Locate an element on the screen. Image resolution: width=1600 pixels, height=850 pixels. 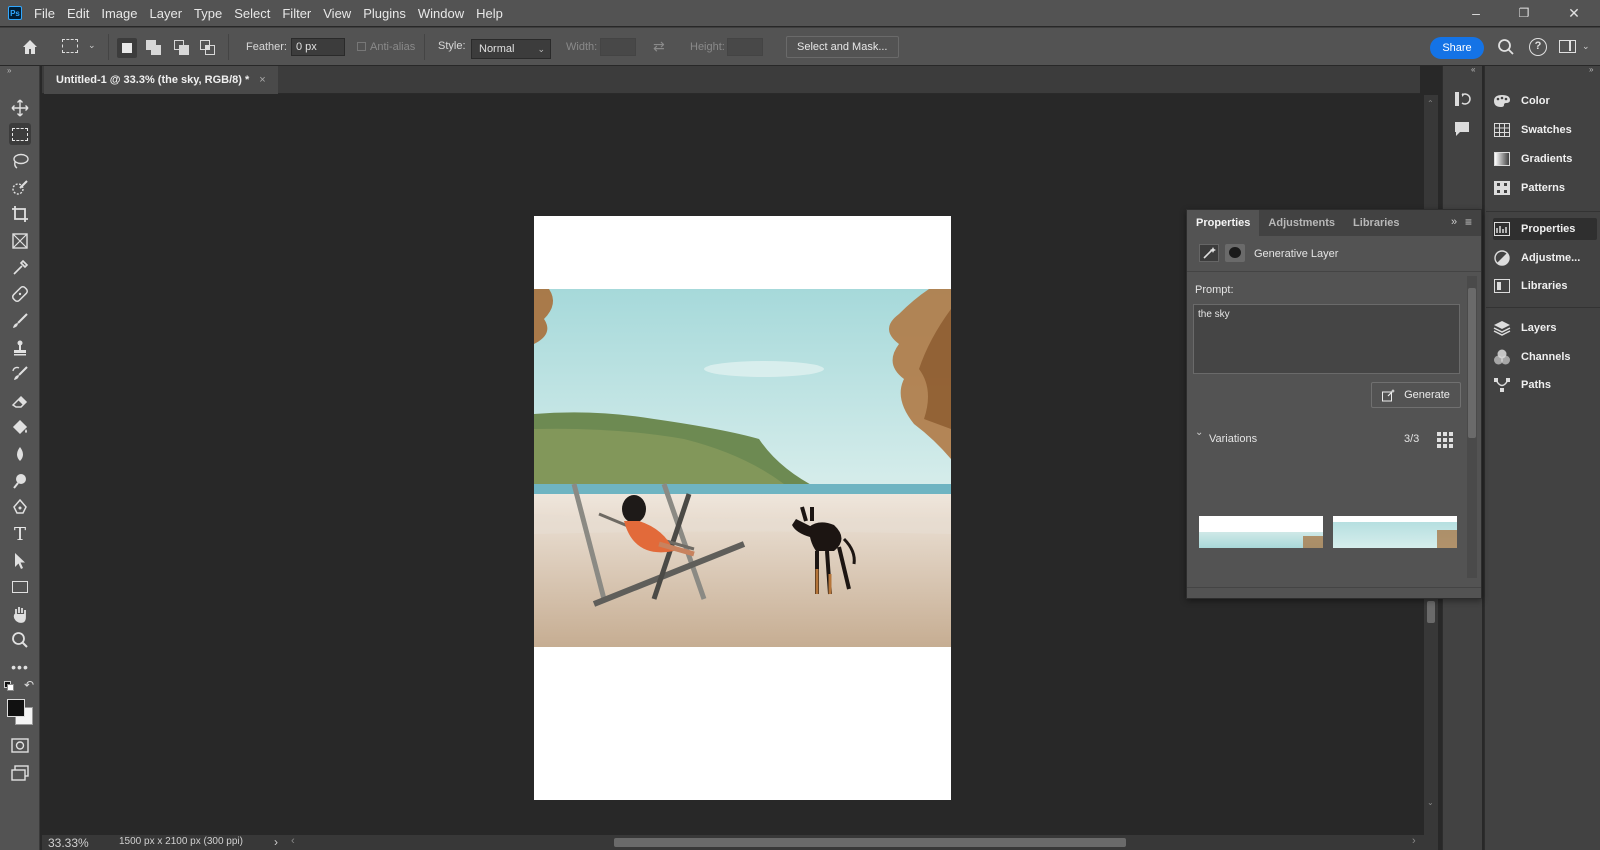
dock-channels: Channels is located at coordinates (1545, 357).